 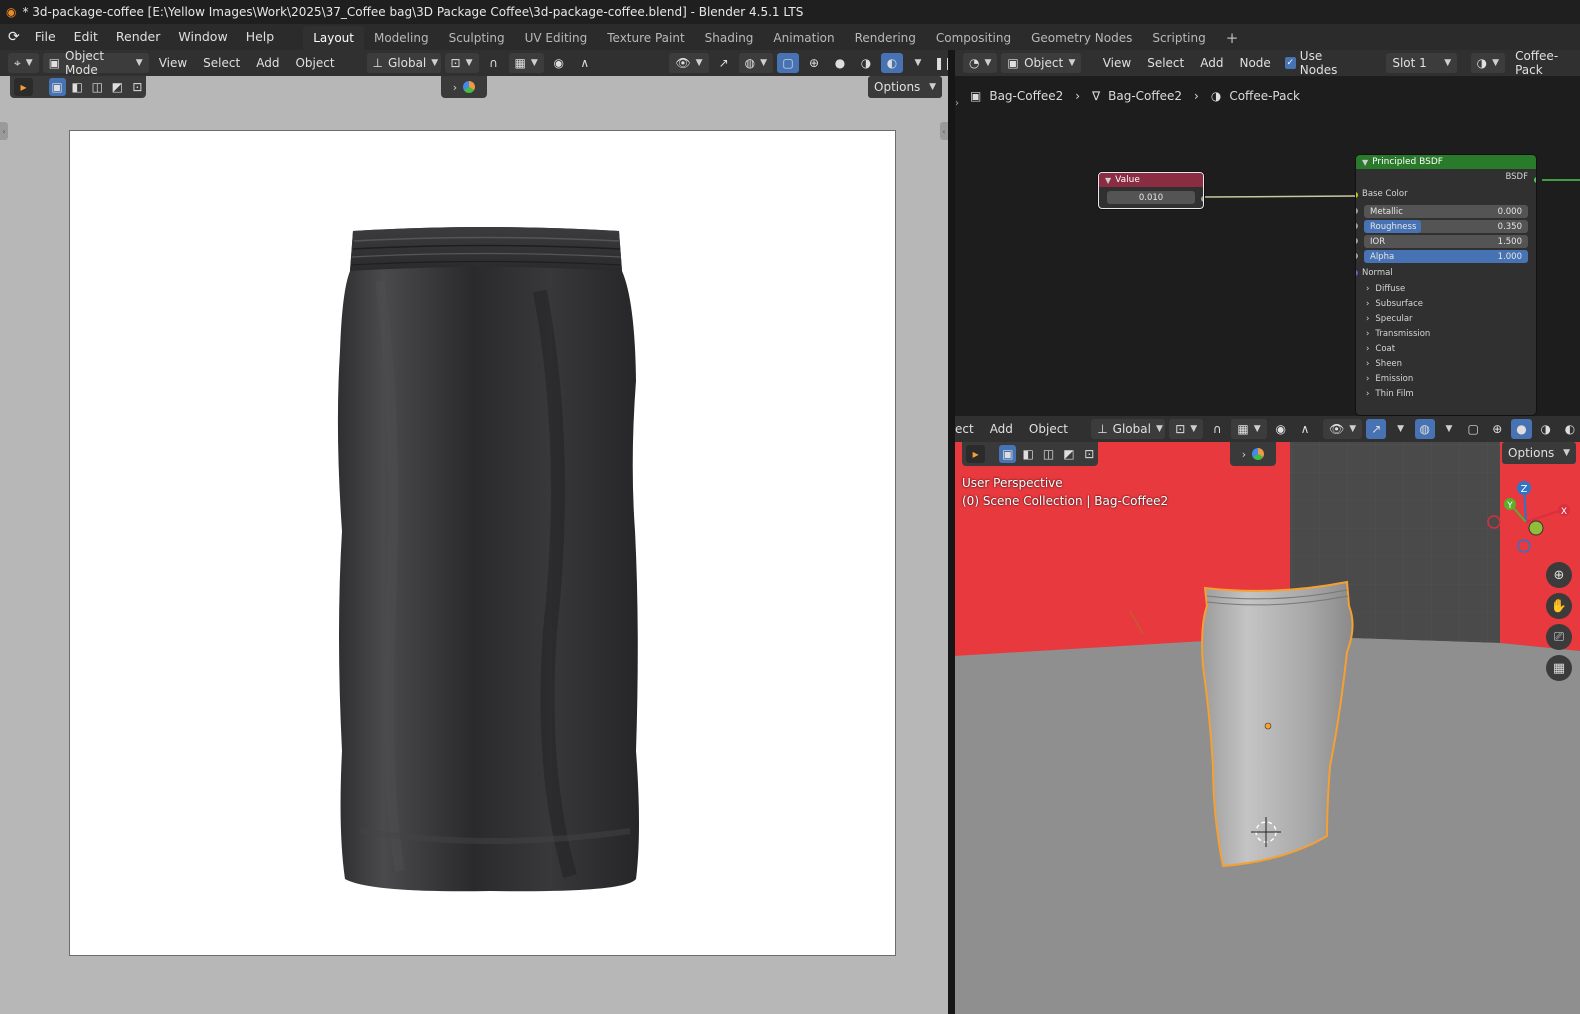 I want to click on bsdf-panel-emission: › Emission, so click(x=1446, y=378).